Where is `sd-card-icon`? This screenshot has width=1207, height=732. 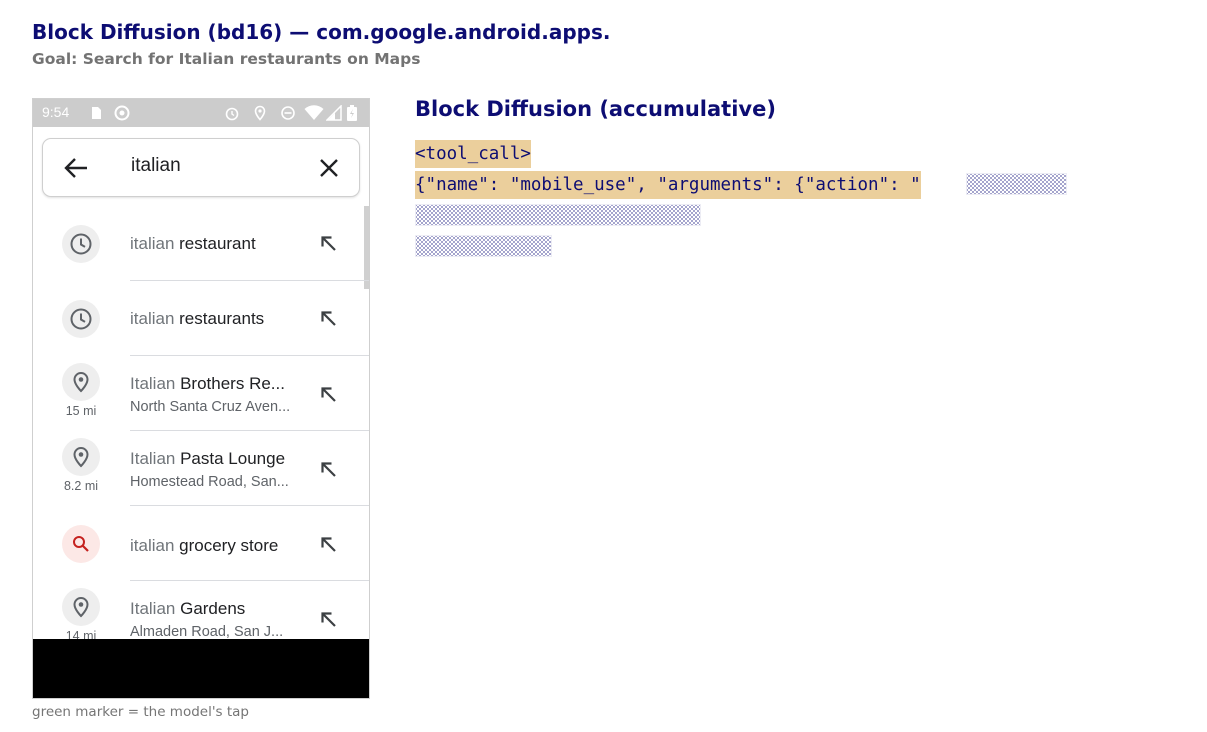
sd-card-icon is located at coordinates (96, 113).